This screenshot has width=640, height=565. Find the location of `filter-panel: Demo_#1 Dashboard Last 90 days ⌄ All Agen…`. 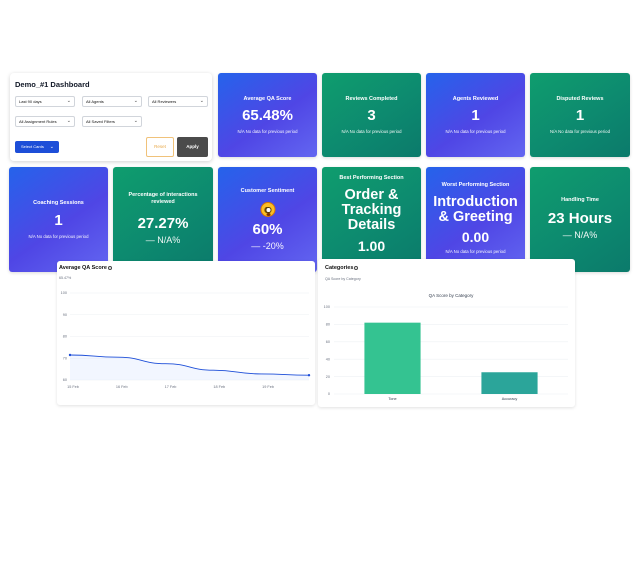

filter-panel: Demo_#1 Dashboard Last 90 days ⌄ All Agen… is located at coordinates (111, 117).